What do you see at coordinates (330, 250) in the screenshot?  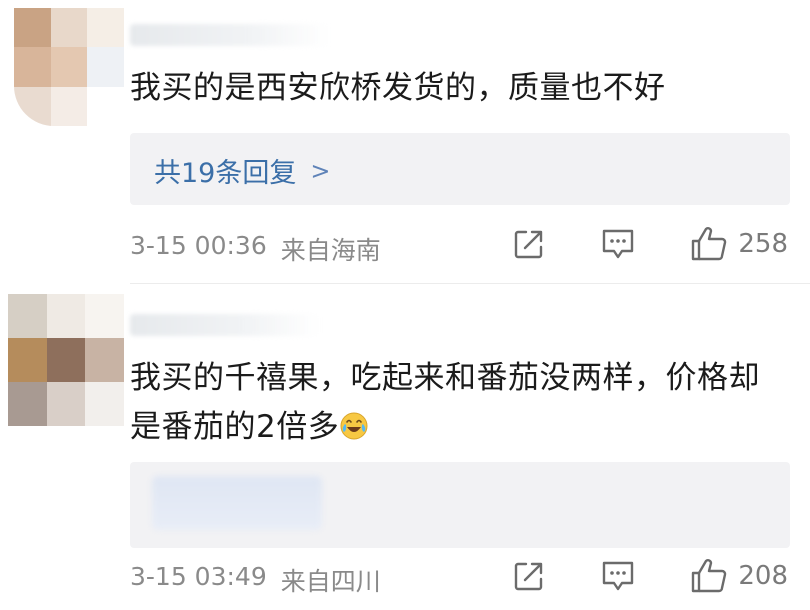 I see `comment-location: 来自海南` at bounding box center [330, 250].